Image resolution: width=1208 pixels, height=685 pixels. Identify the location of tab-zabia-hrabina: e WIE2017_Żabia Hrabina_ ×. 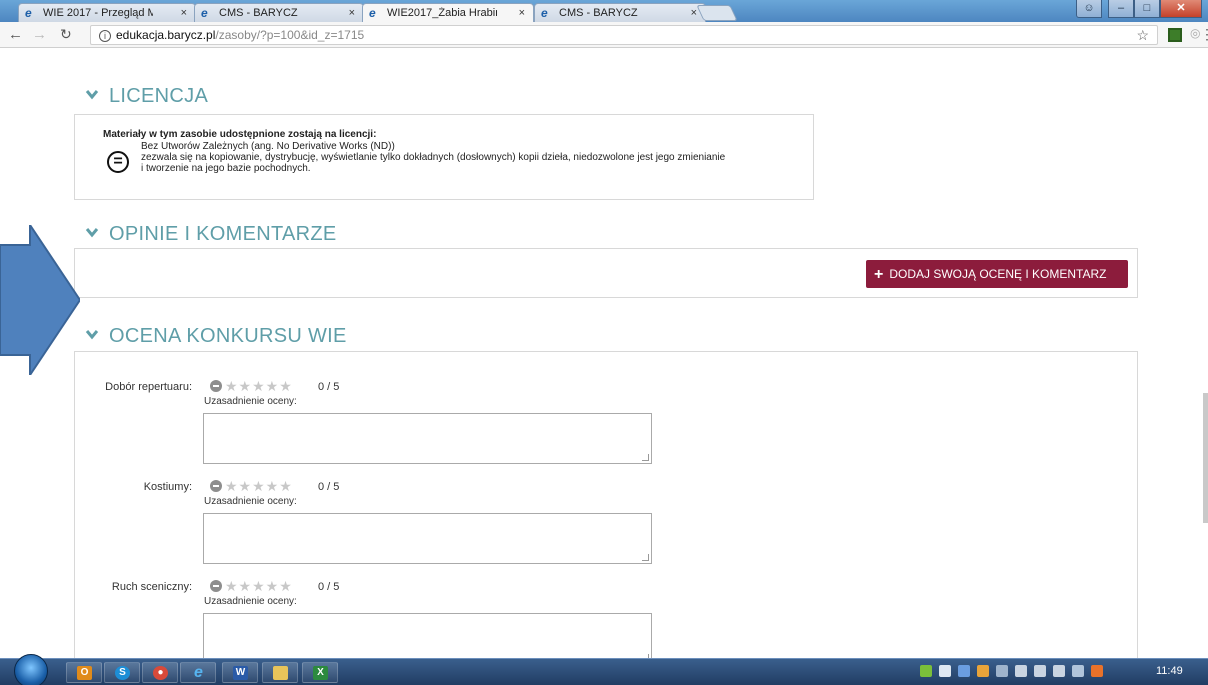
(448, 13).